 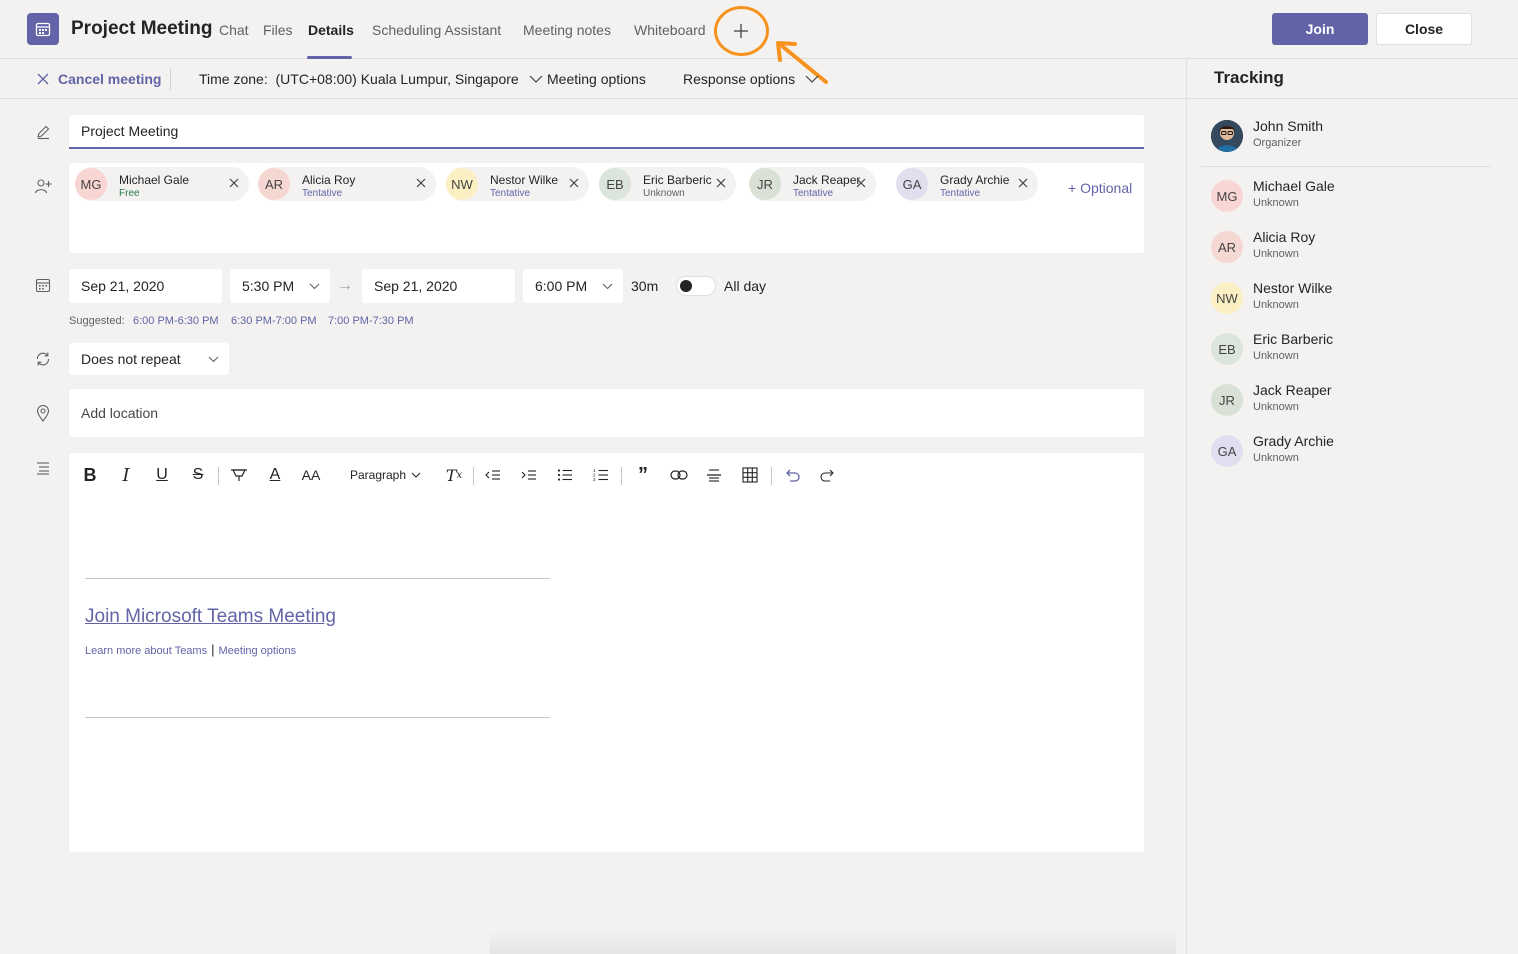 I want to click on suggested-label: Suggested:, so click(x=97, y=321).